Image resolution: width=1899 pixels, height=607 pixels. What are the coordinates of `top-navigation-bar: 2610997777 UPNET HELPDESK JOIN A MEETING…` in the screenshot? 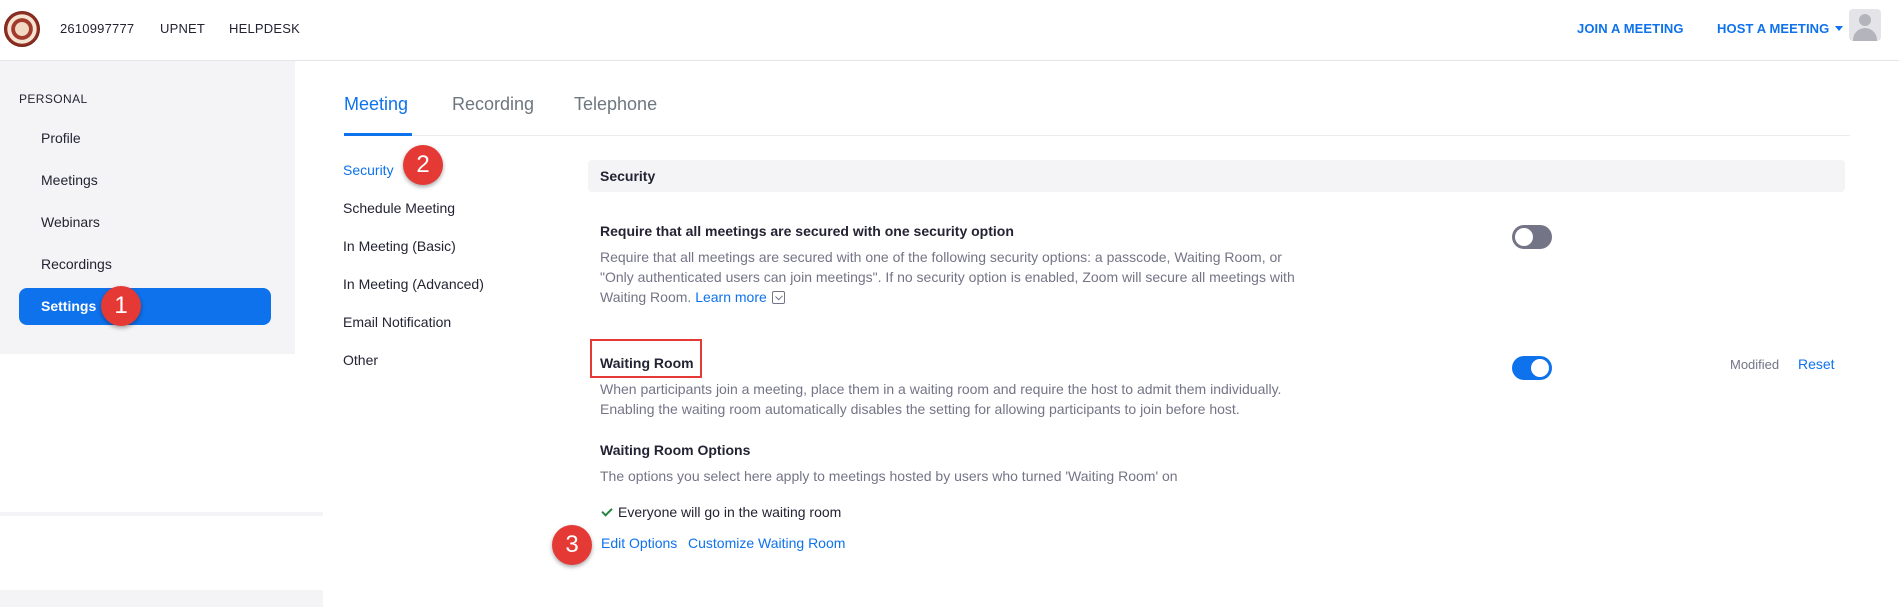 It's located at (949, 30).